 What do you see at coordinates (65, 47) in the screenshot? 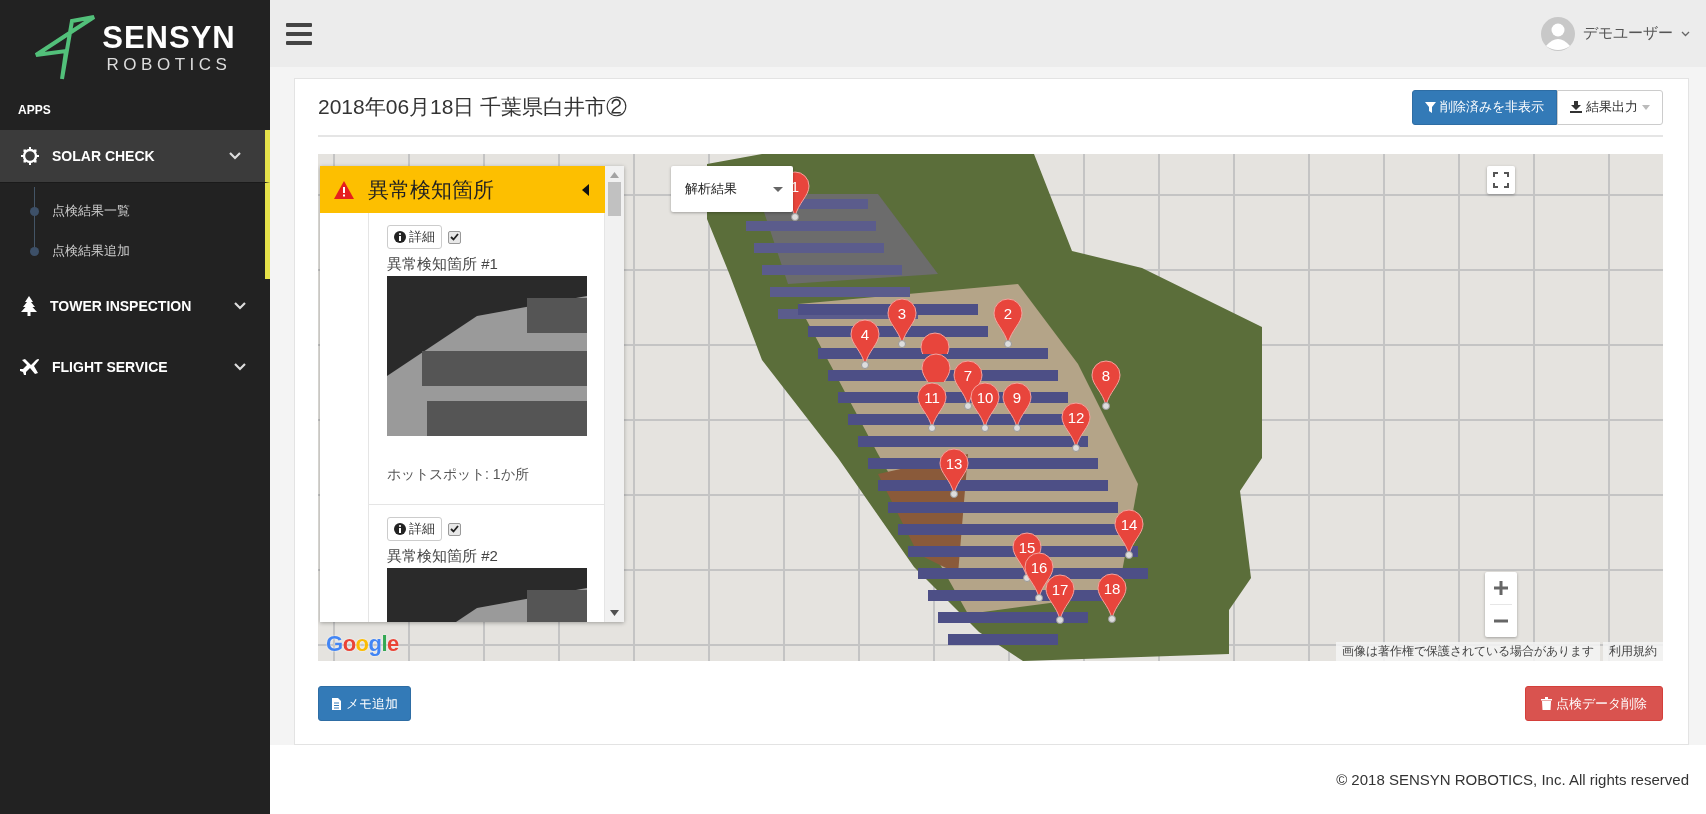
I see `logo-icon` at bounding box center [65, 47].